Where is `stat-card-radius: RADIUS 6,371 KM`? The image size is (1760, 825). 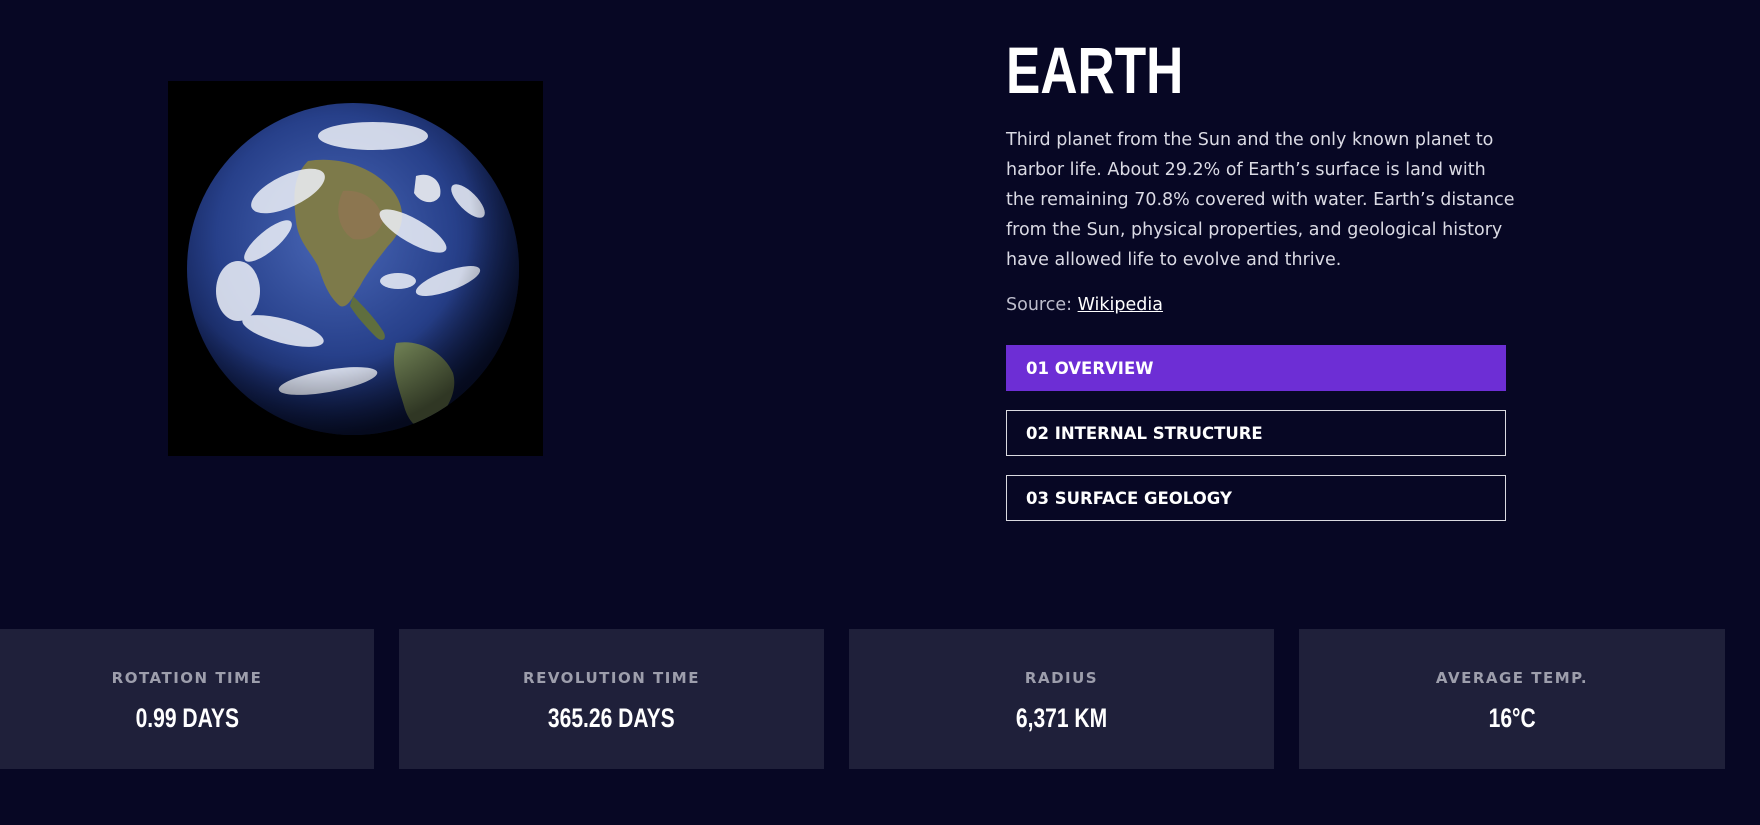 stat-card-radius: RADIUS 6,371 KM is located at coordinates (1061, 699).